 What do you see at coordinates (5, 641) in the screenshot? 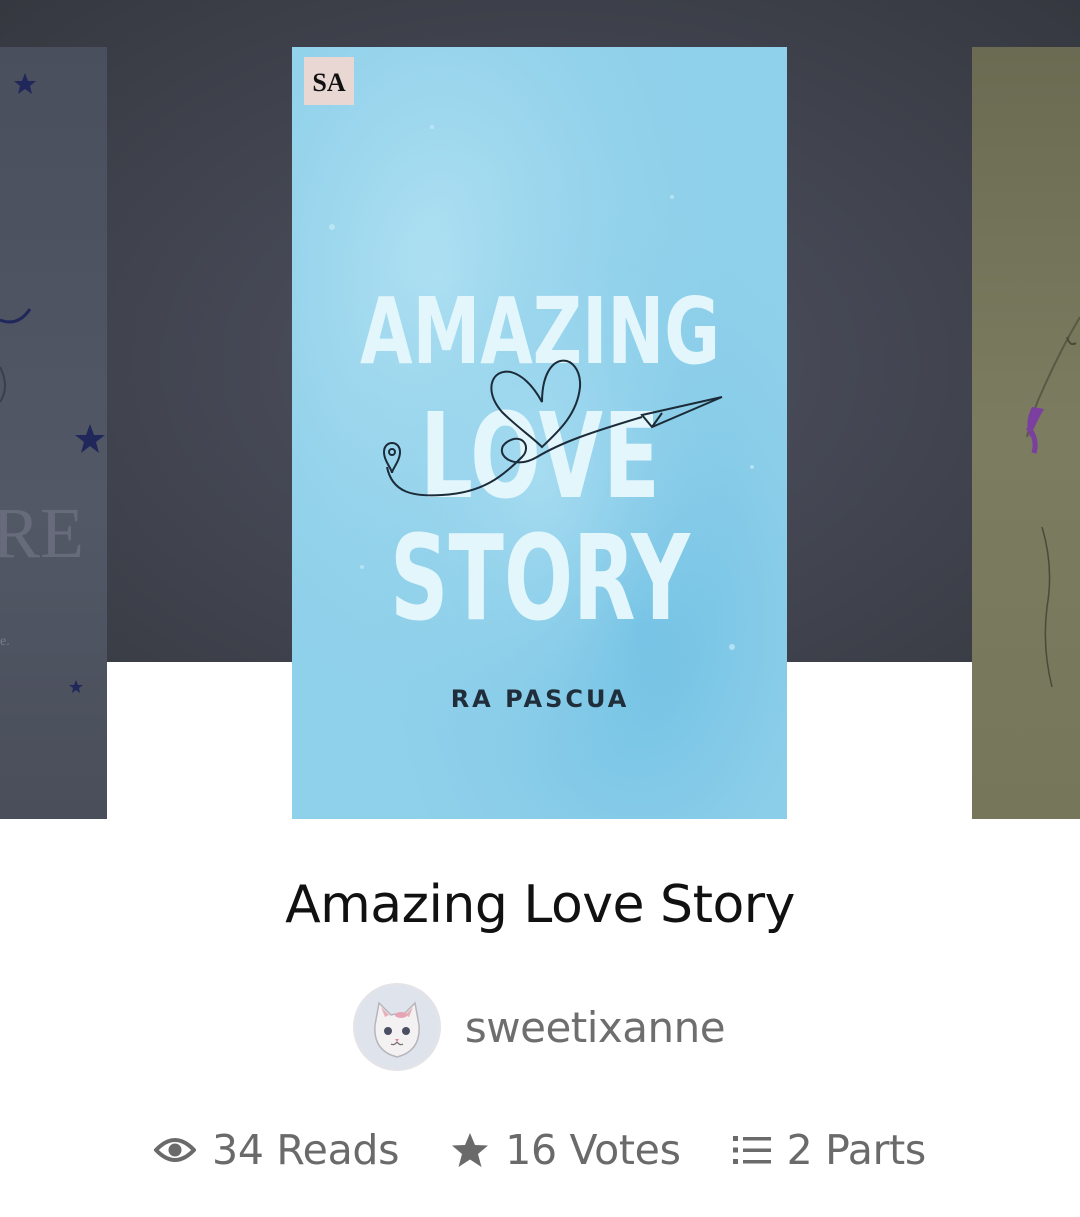
I see `svg-text: e.` at bounding box center [5, 641].